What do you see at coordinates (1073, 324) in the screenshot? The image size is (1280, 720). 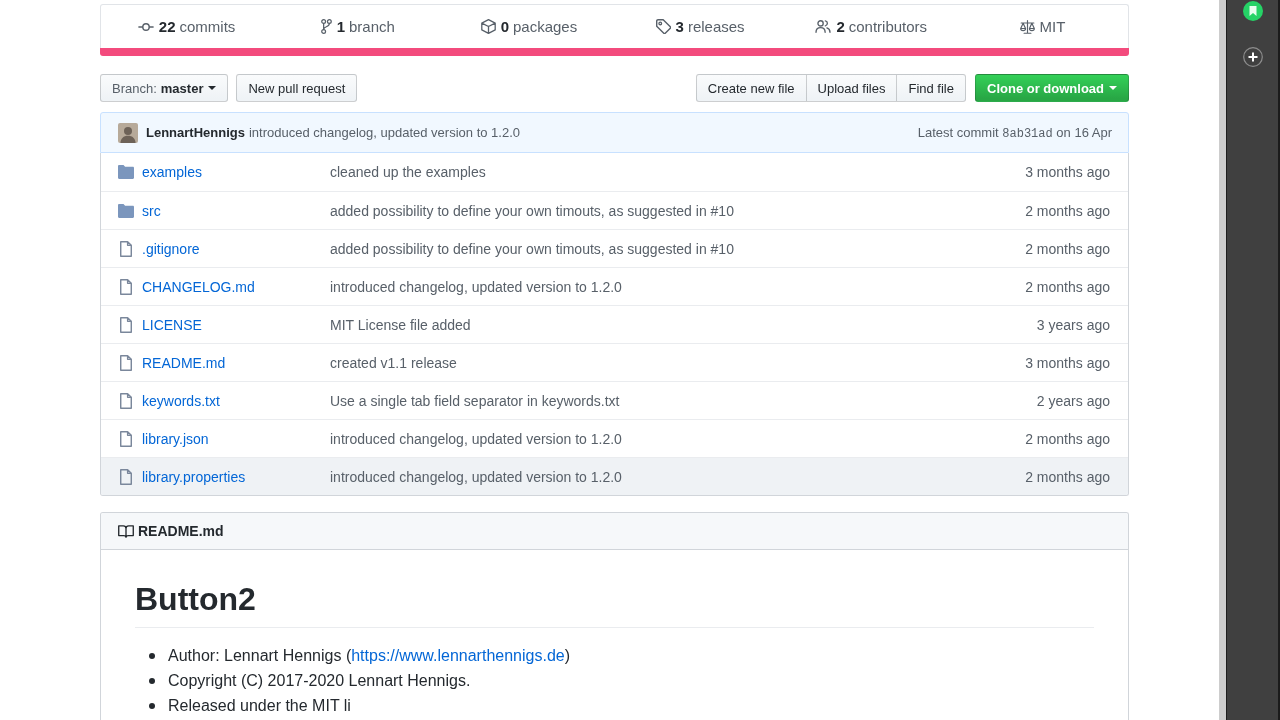 I see `commit-age: 3 years ago` at bounding box center [1073, 324].